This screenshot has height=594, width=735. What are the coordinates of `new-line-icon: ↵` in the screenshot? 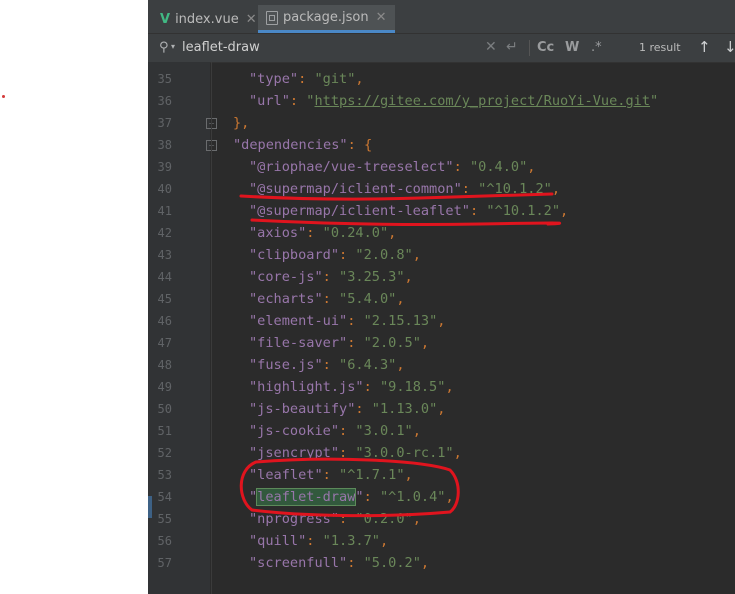 It's located at (512, 47).